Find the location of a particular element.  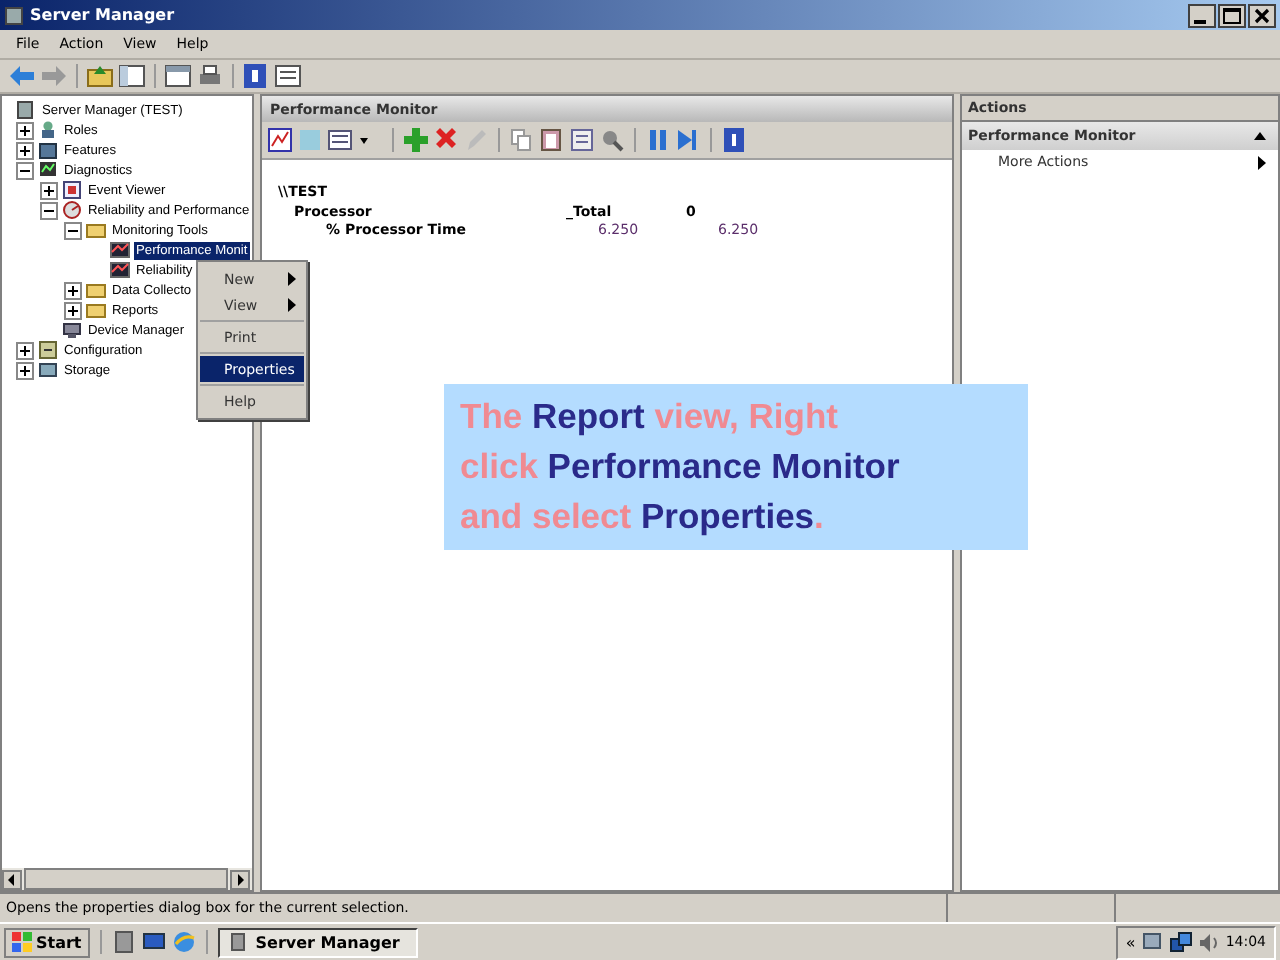

window-icon is located at coordinates (178, 76).